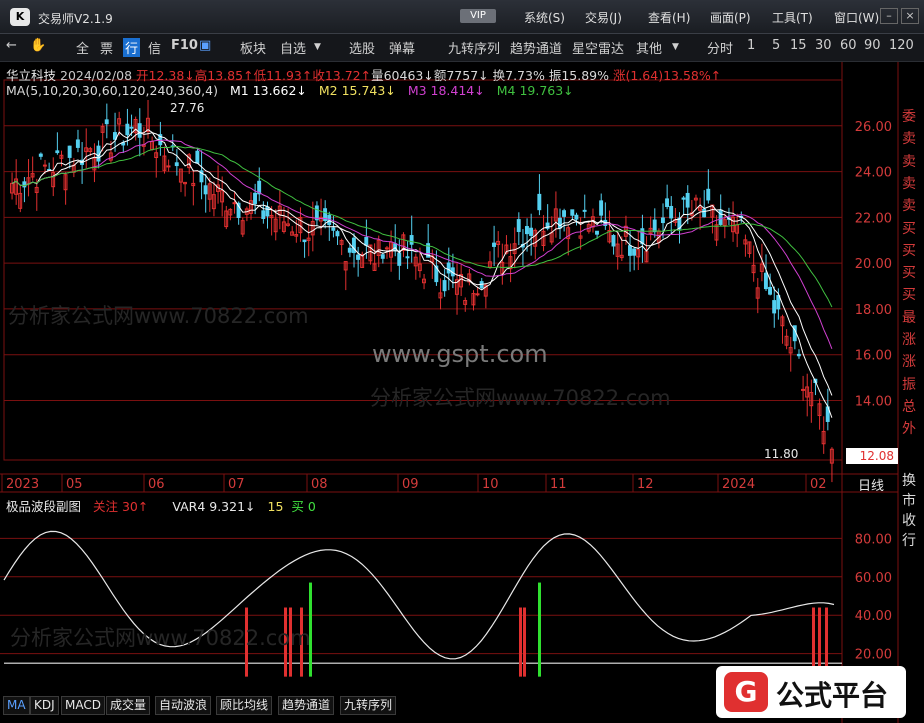  Describe the element at coordinates (901, 45) in the screenshot. I see `period-120: 120` at that location.